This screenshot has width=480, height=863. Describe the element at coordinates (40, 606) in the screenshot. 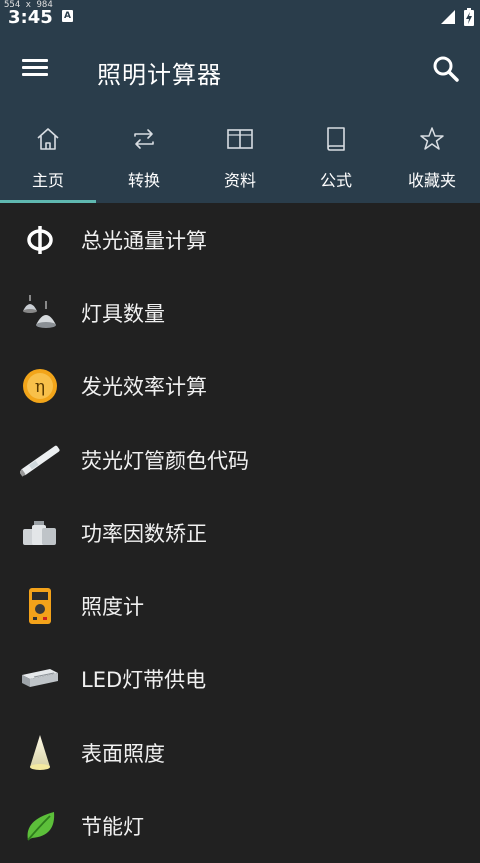

I see `multimeter-icon` at that location.